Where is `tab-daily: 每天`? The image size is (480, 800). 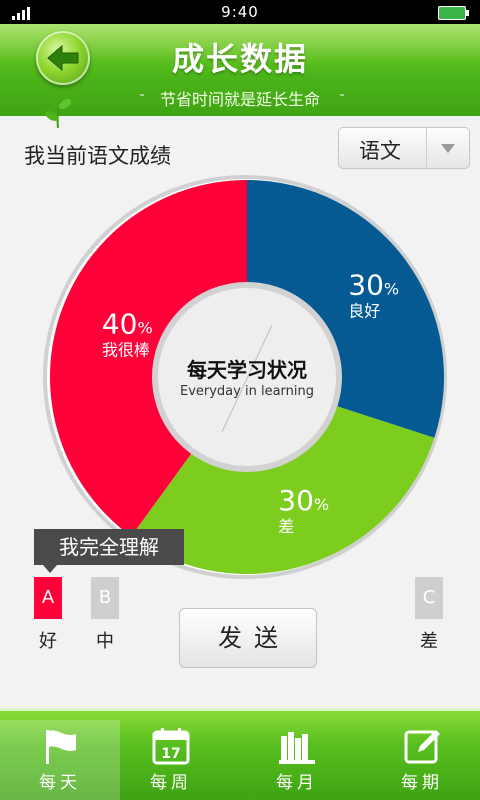 tab-daily: 每天 is located at coordinates (60, 760).